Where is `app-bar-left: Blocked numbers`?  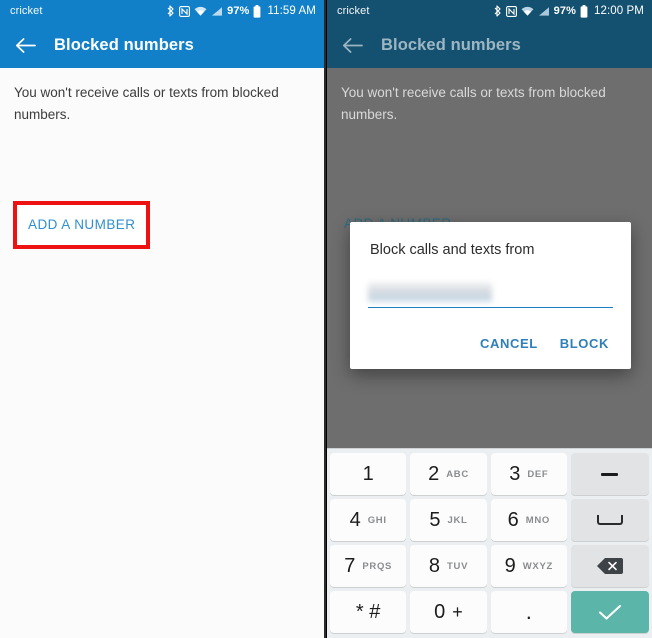 app-bar-left: Blocked numbers is located at coordinates (162, 45).